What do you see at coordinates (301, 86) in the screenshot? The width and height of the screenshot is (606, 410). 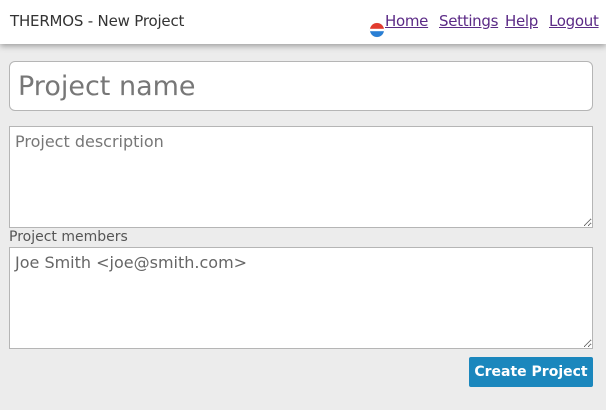 I see `project-name-input` at bounding box center [301, 86].